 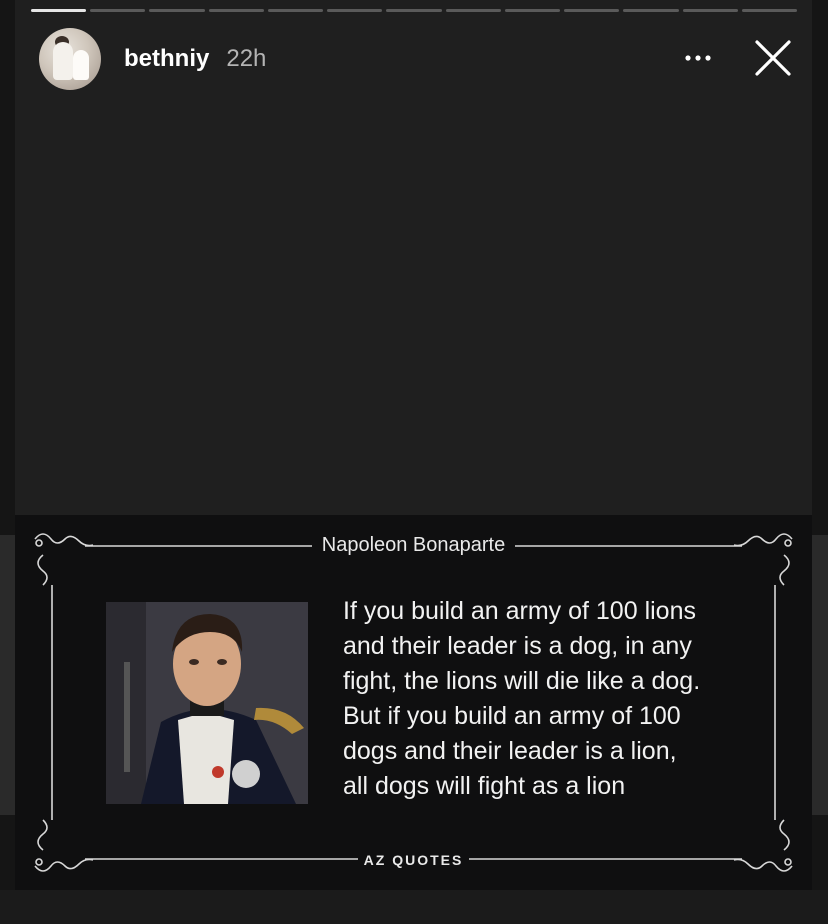 What do you see at coordinates (7, 675) in the screenshot?
I see `background-blur-left` at bounding box center [7, 675].